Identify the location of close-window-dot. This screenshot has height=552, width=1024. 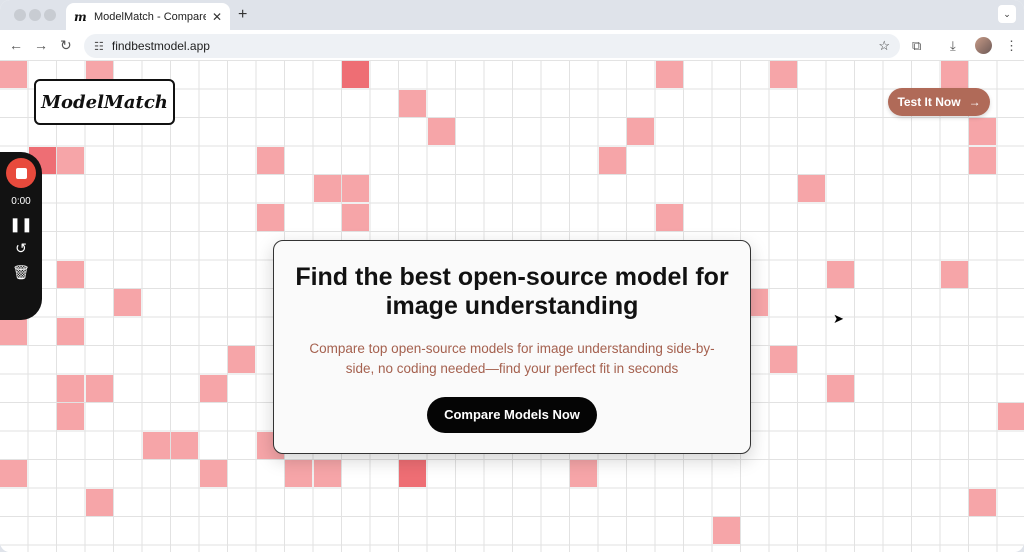
(20, 15).